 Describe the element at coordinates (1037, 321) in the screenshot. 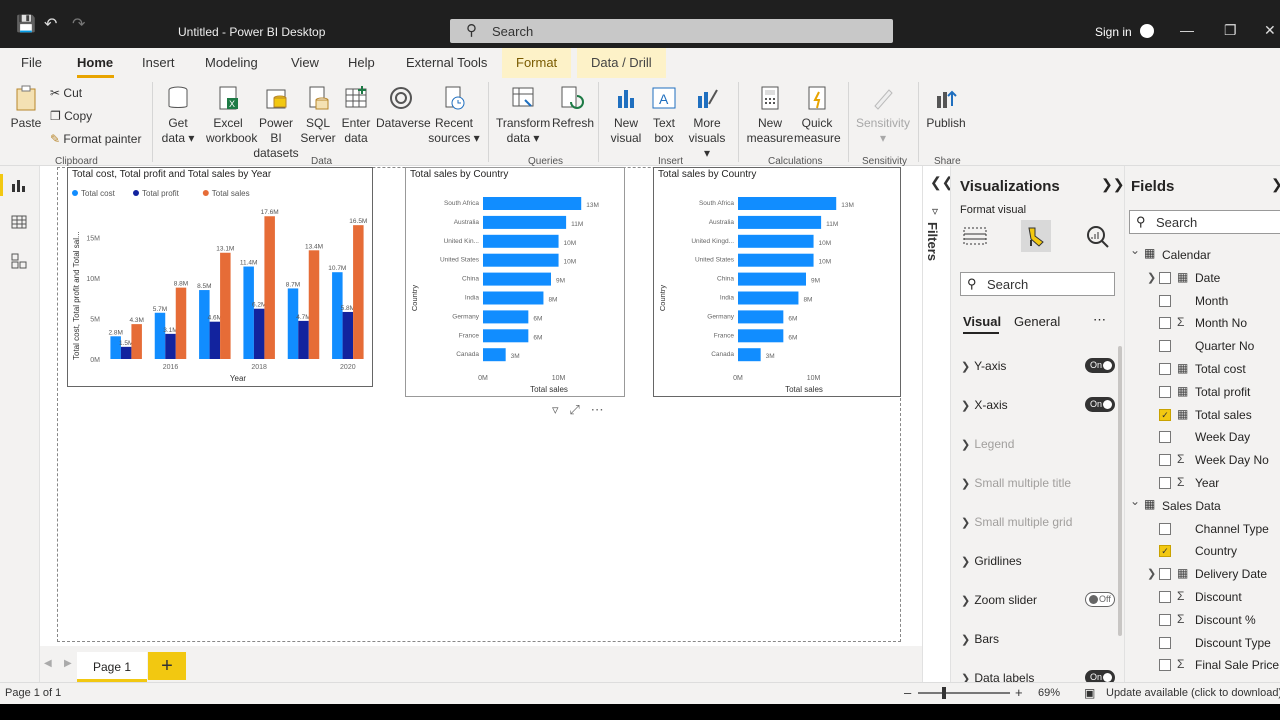

I see `tab-general: General` at that location.